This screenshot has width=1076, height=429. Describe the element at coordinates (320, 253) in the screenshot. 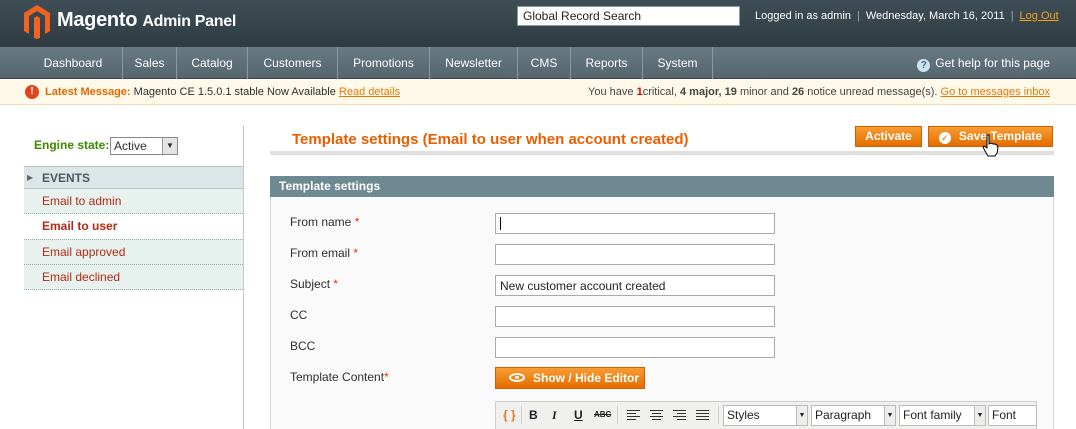

I see `from-email-text: From email` at that location.